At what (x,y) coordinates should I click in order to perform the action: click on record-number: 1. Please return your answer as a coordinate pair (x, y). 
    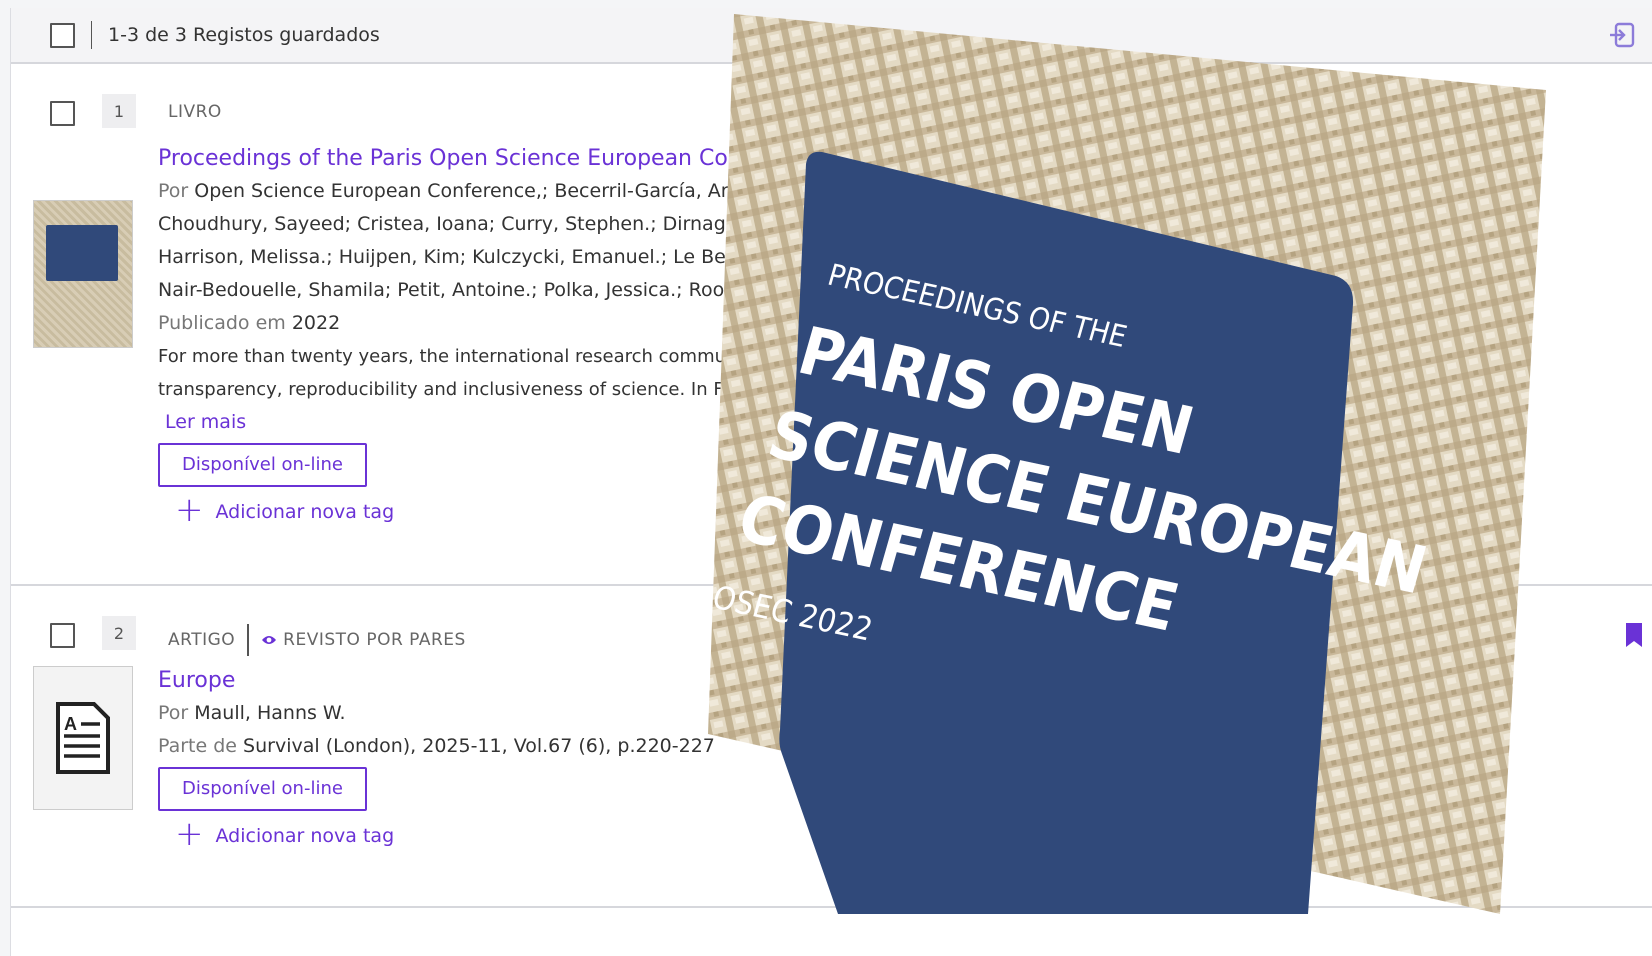
    Looking at the image, I should click on (119, 111).